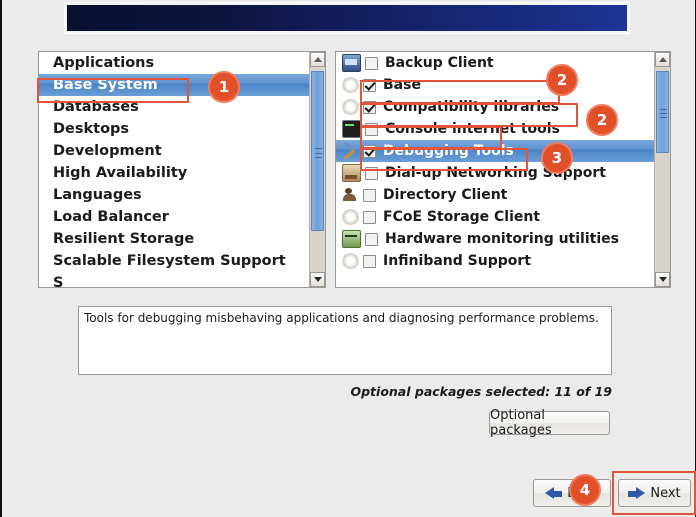  I want to click on backup-client-icon, so click(351, 63).